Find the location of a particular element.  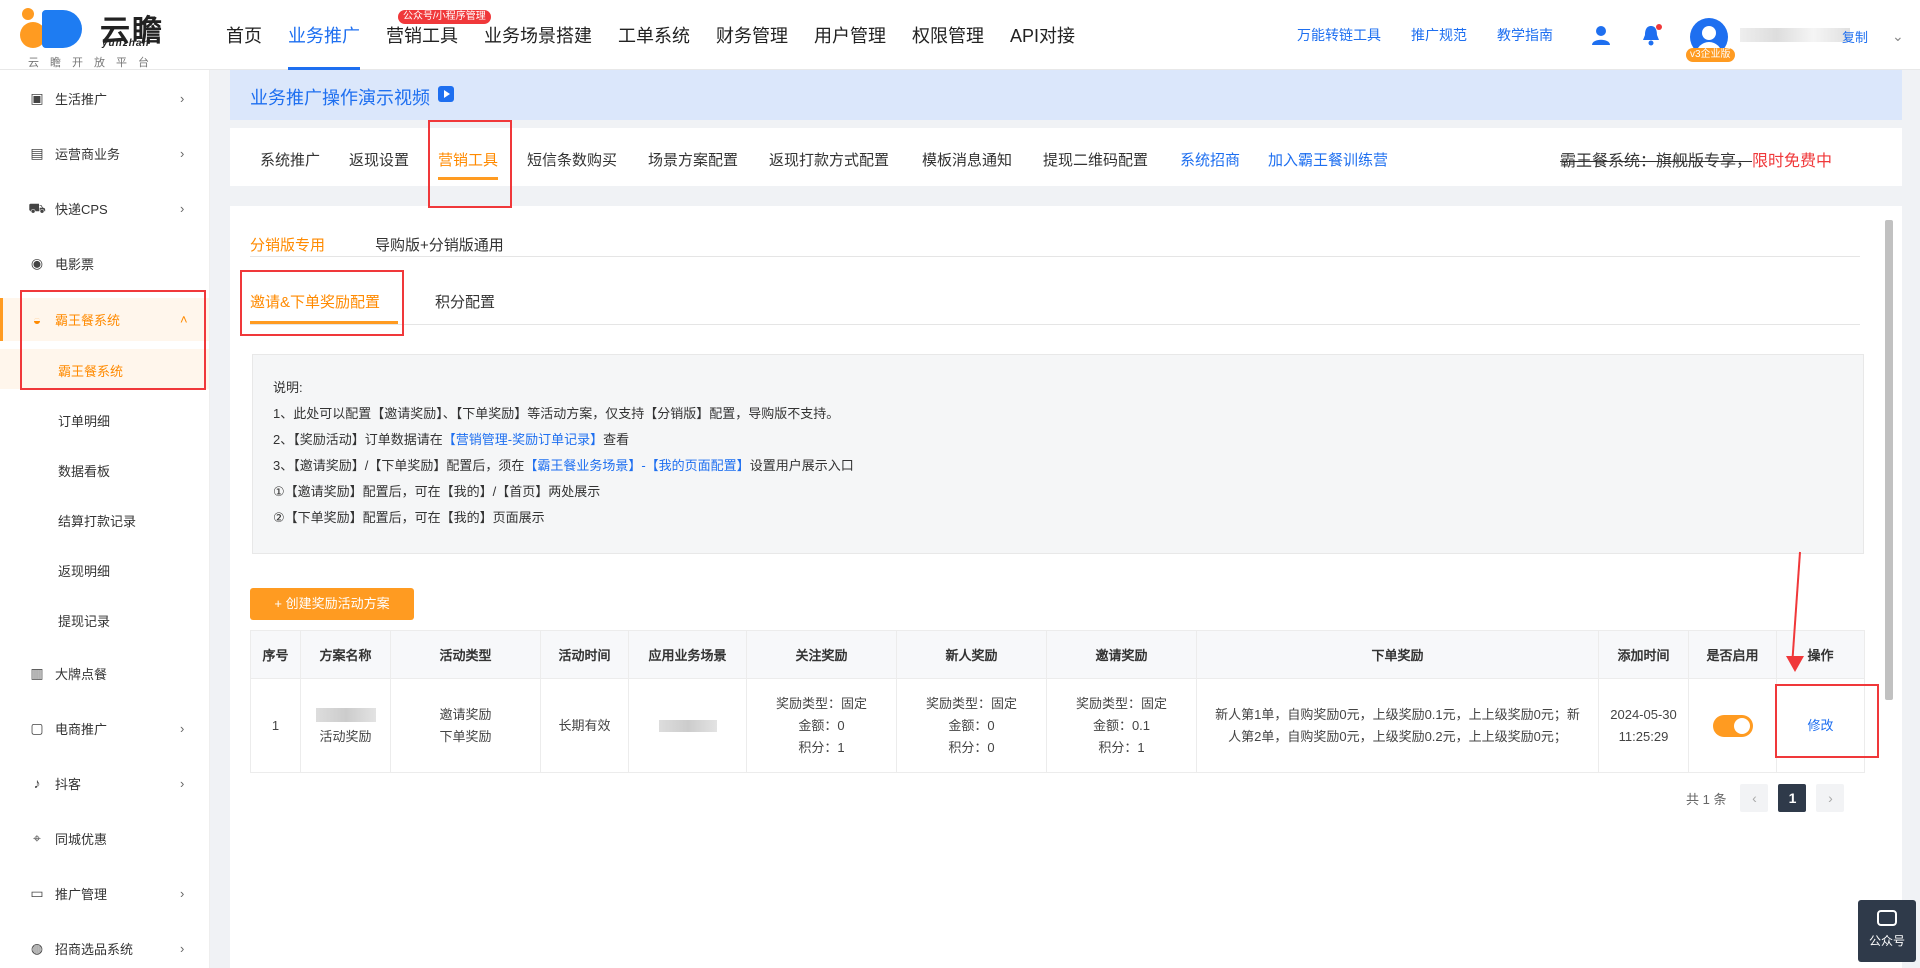

nav-api: API对接 is located at coordinates (1042, 35).